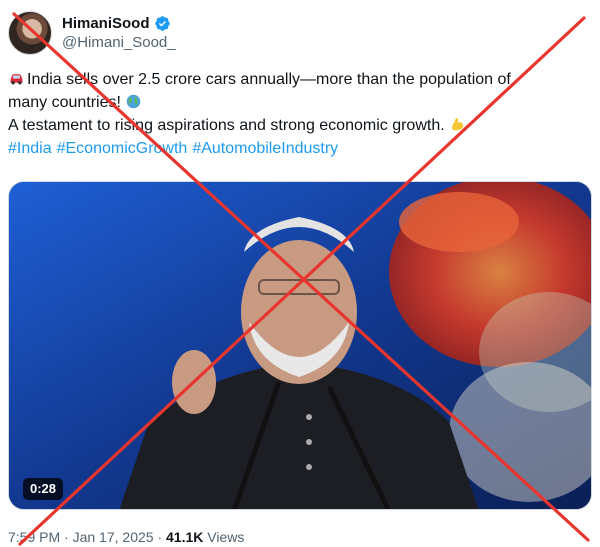  What do you see at coordinates (134, 101) in the screenshot?
I see `globe-emoji` at bounding box center [134, 101].